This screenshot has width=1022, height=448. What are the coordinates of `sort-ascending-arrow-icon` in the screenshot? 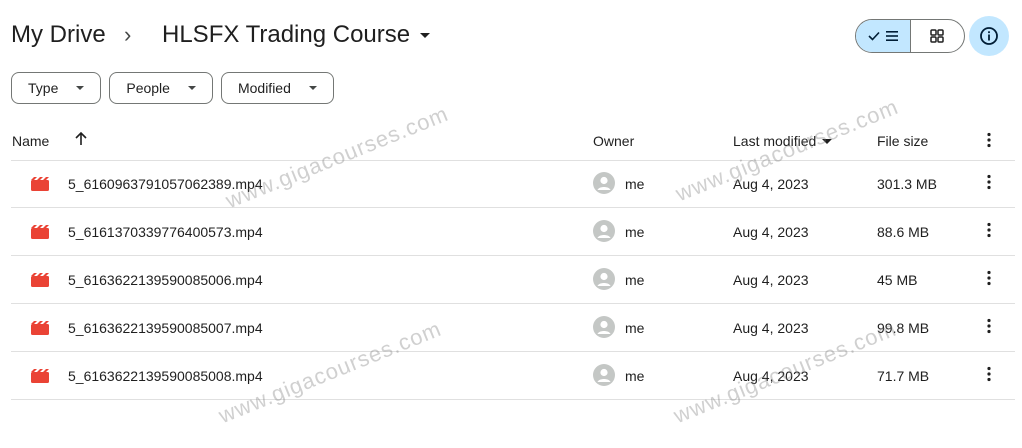 It's located at (81, 139).